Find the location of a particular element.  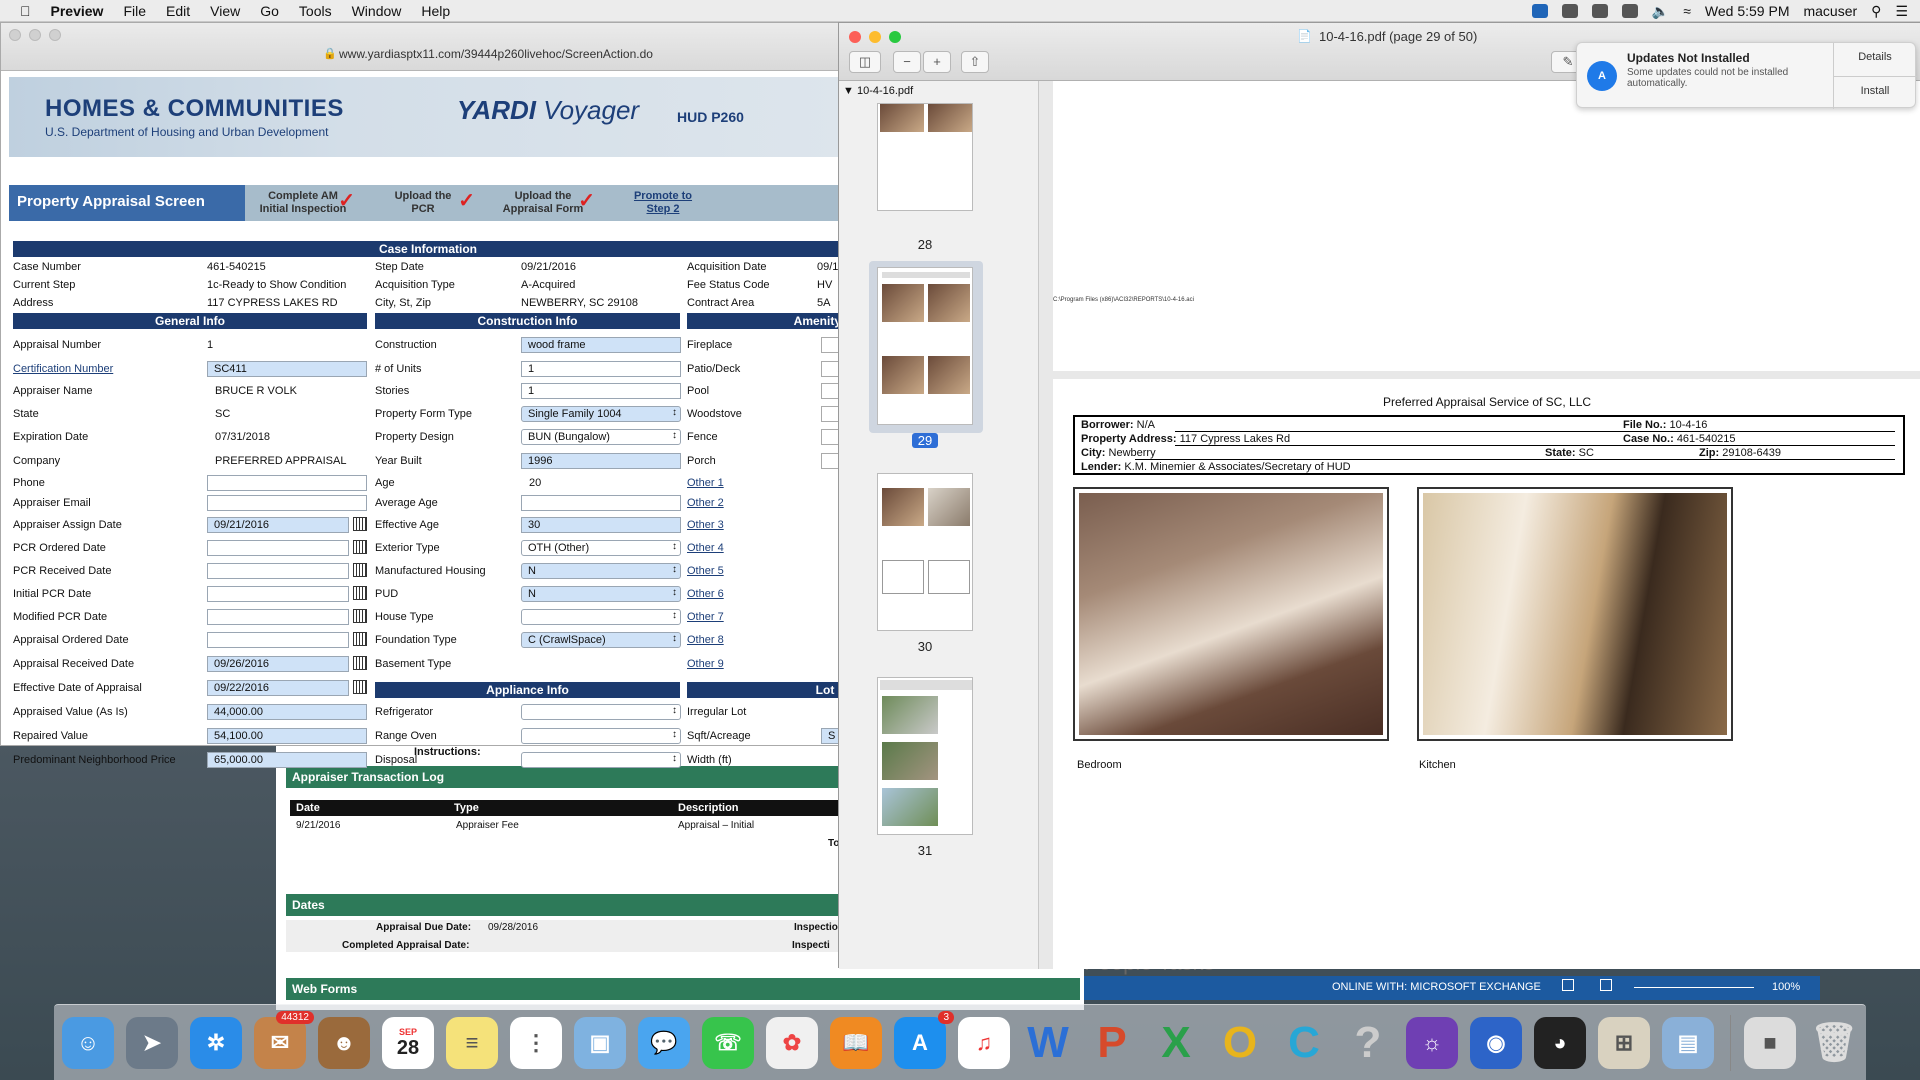

notification-center-icon: ☰ is located at coordinates (1901, 11).